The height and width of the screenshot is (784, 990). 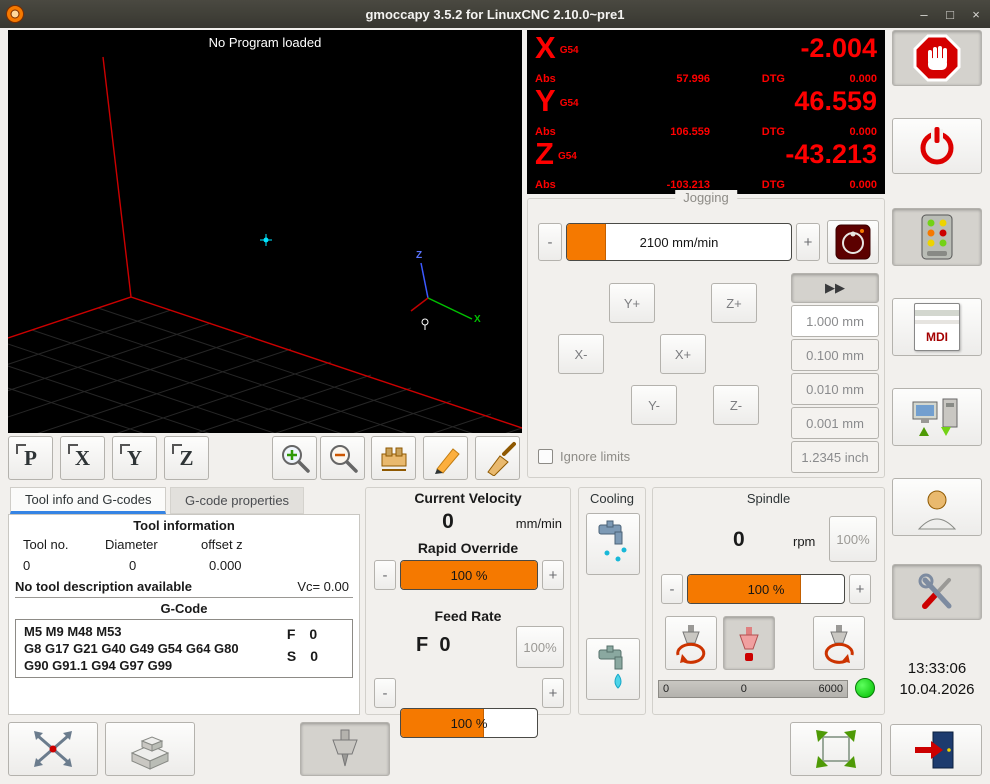 I want to click on jog-z-plus-button: Z+, so click(x=734, y=303).